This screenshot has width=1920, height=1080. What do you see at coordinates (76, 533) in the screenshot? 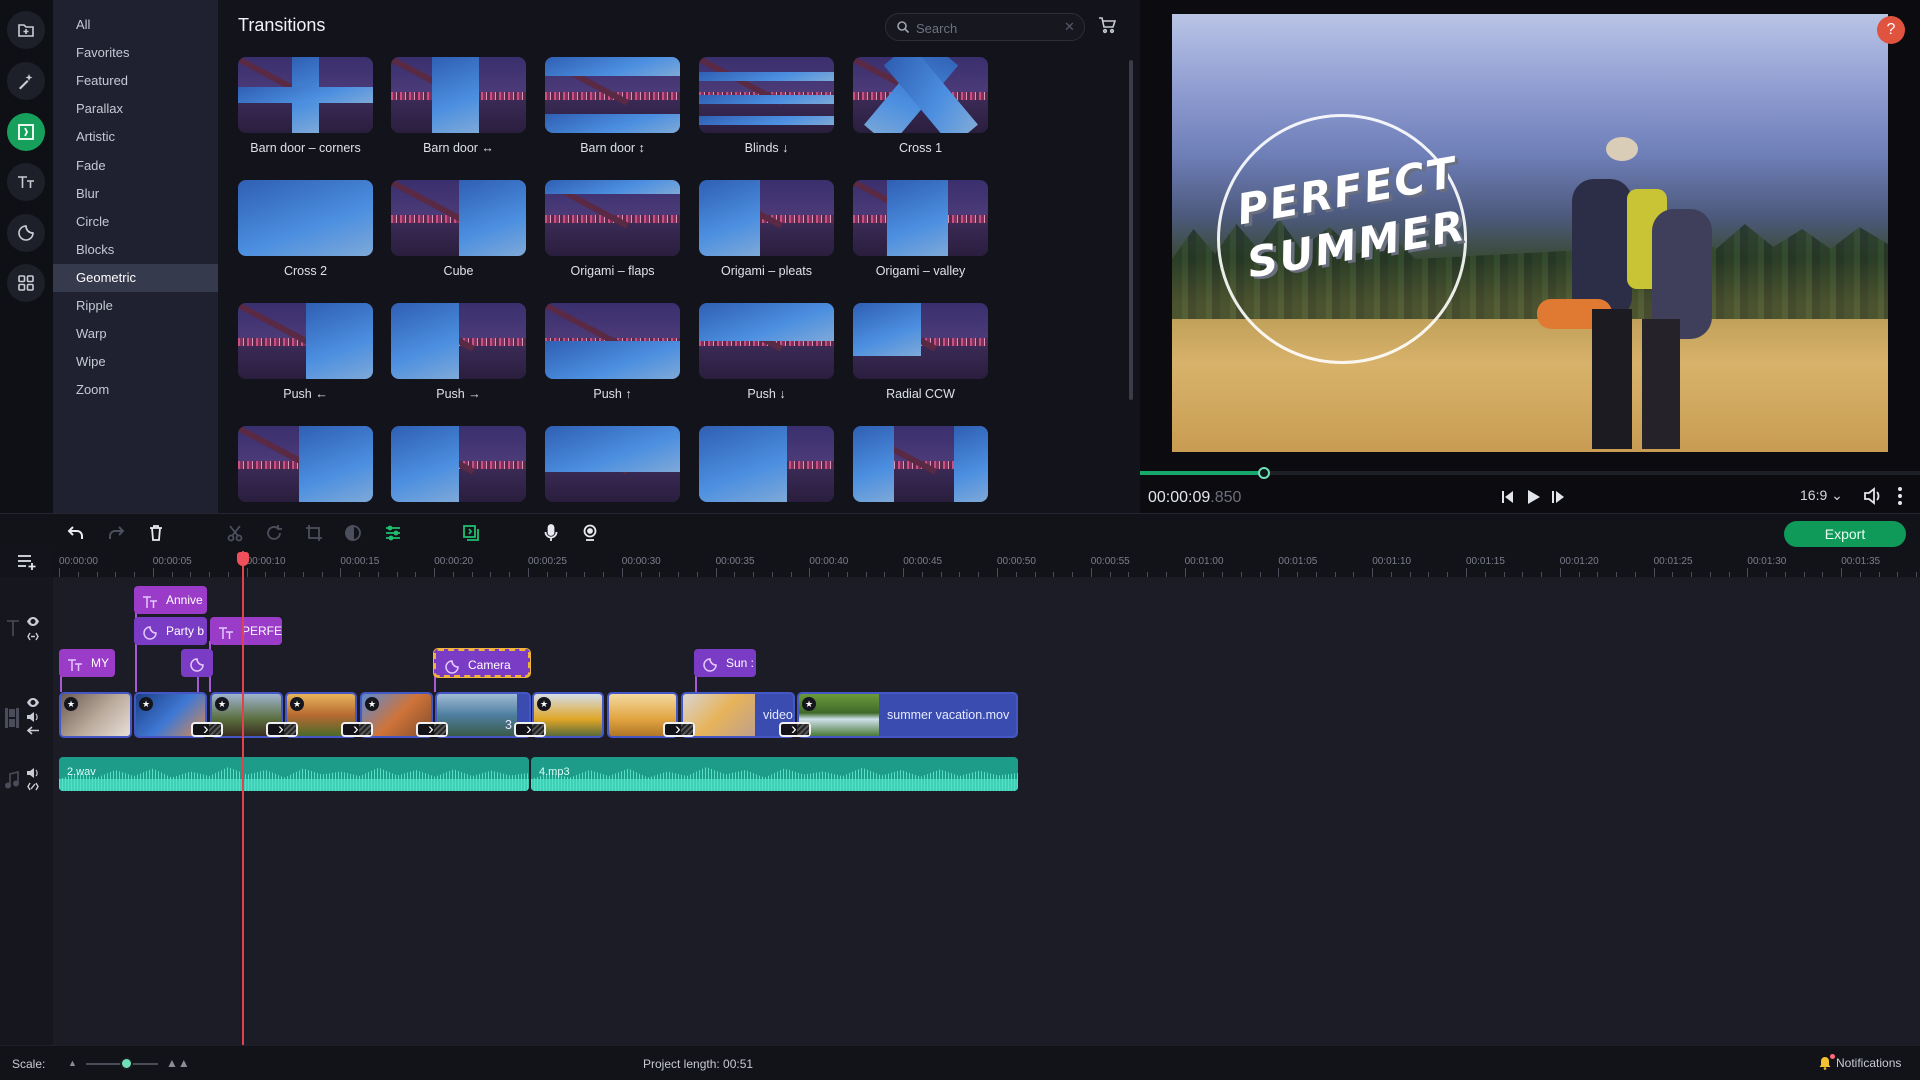
I see `undo-icon` at bounding box center [76, 533].